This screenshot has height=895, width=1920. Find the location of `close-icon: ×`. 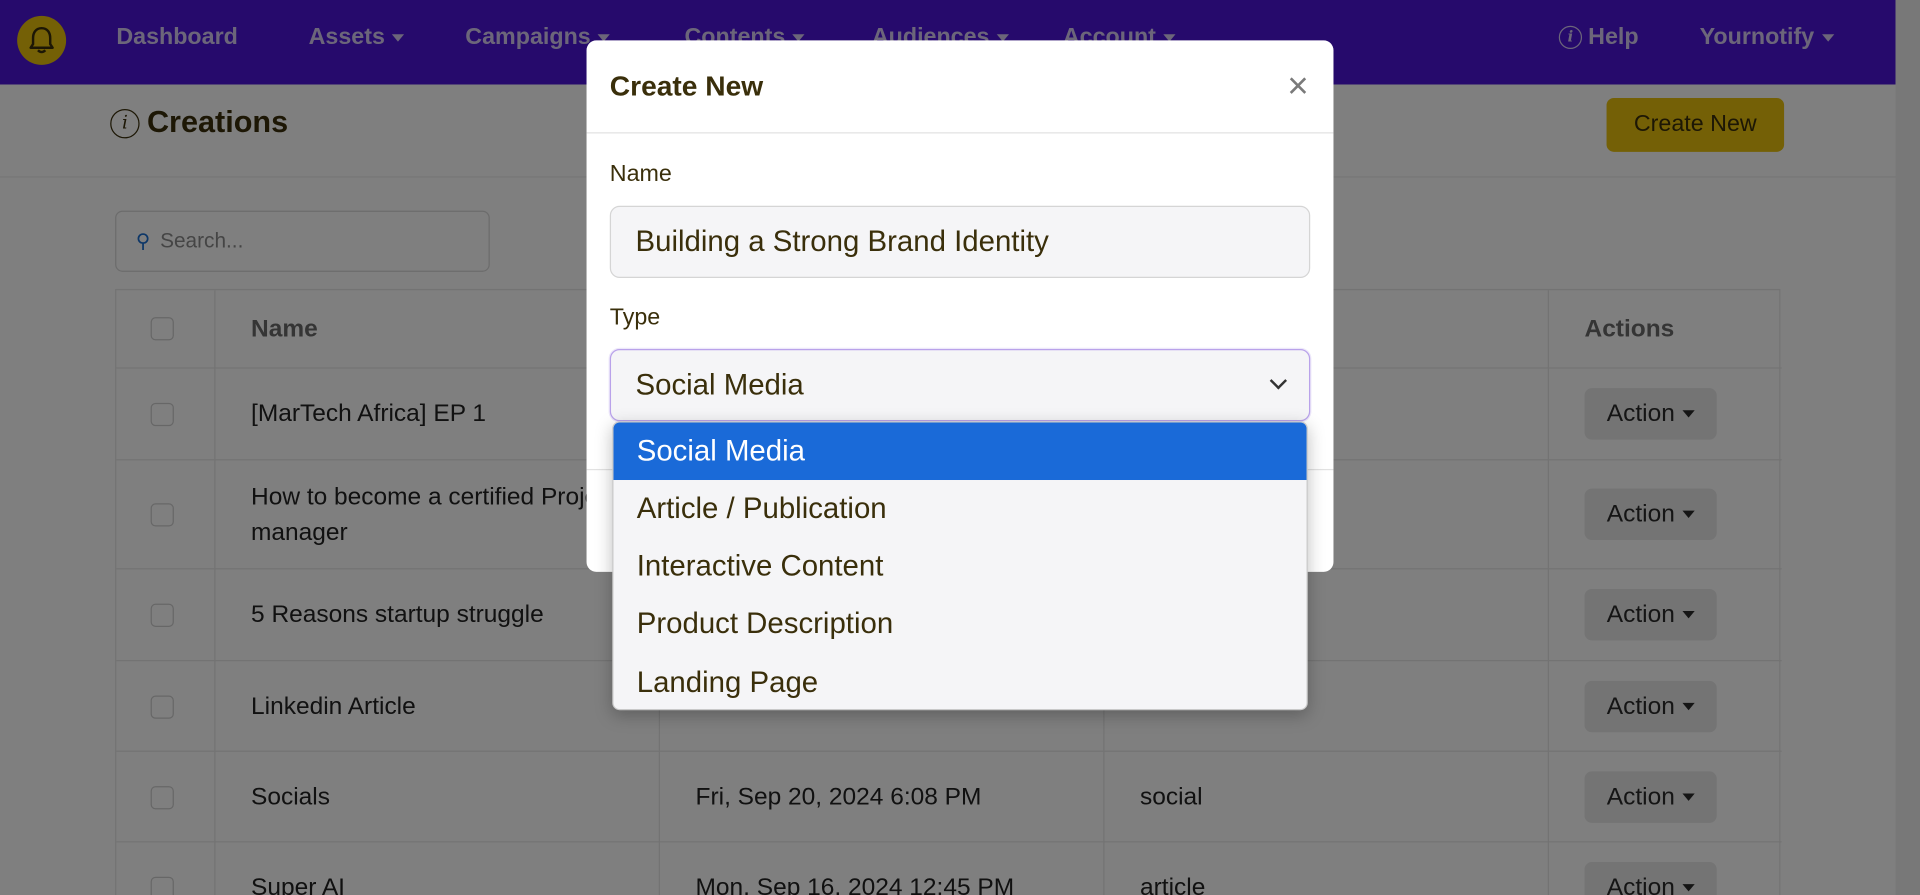

close-icon: × is located at coordinates (1298, 86).